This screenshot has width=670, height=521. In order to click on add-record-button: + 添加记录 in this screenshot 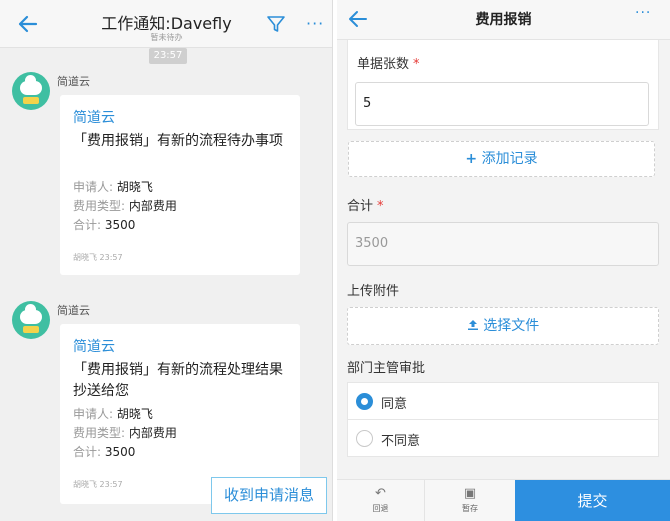, I will do `click(501, 159)`.